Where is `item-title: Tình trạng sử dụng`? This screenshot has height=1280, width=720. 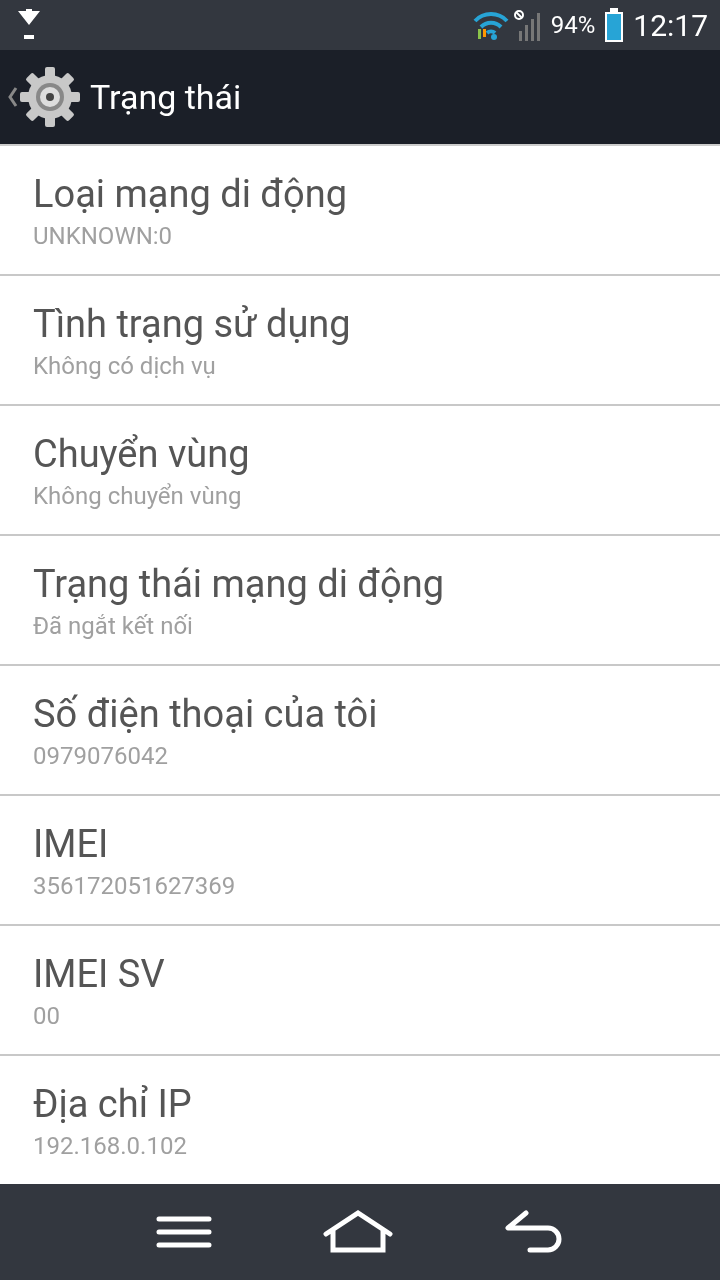 item-title: Tình trạng sử dụng is located at coordinates (192, 324).